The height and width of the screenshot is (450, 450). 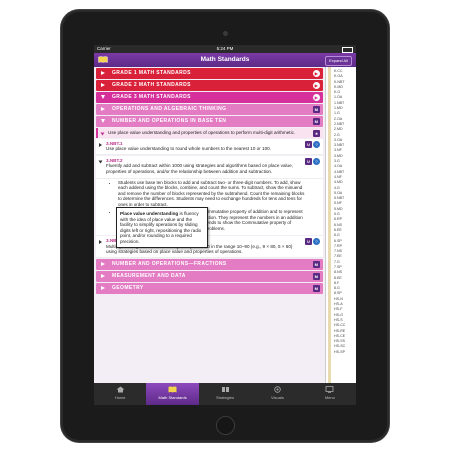 I want to click on tab-label: Menu, so click(x=329, y=397).